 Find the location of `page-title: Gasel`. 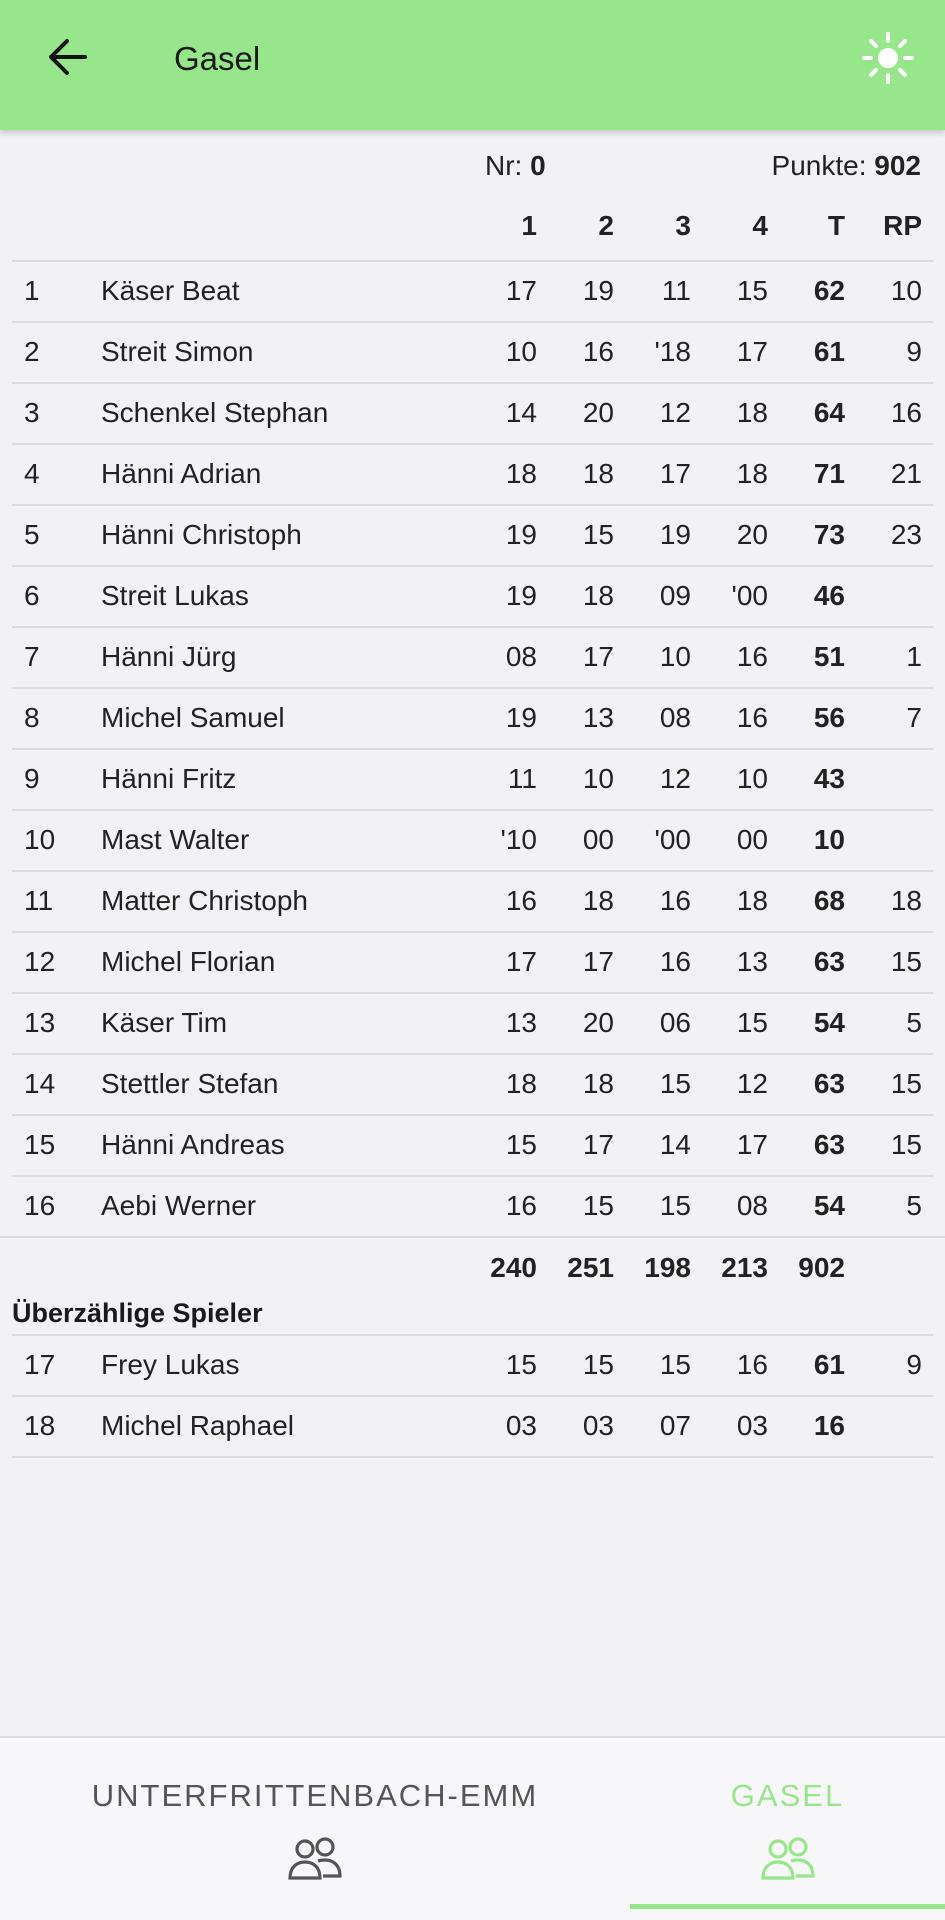

page-title: Gasel is located at coordinates (217, 58).